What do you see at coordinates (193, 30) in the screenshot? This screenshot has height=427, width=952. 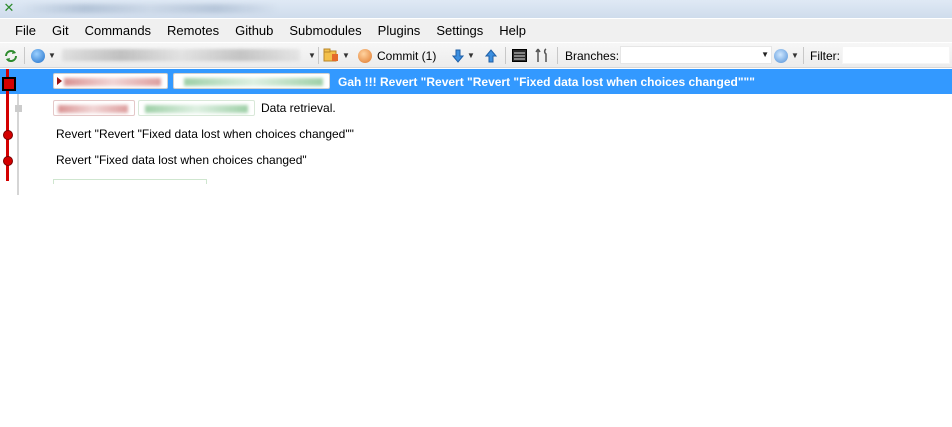 I see `menu-remotes: Remotes` at bounding box center [193, 30].